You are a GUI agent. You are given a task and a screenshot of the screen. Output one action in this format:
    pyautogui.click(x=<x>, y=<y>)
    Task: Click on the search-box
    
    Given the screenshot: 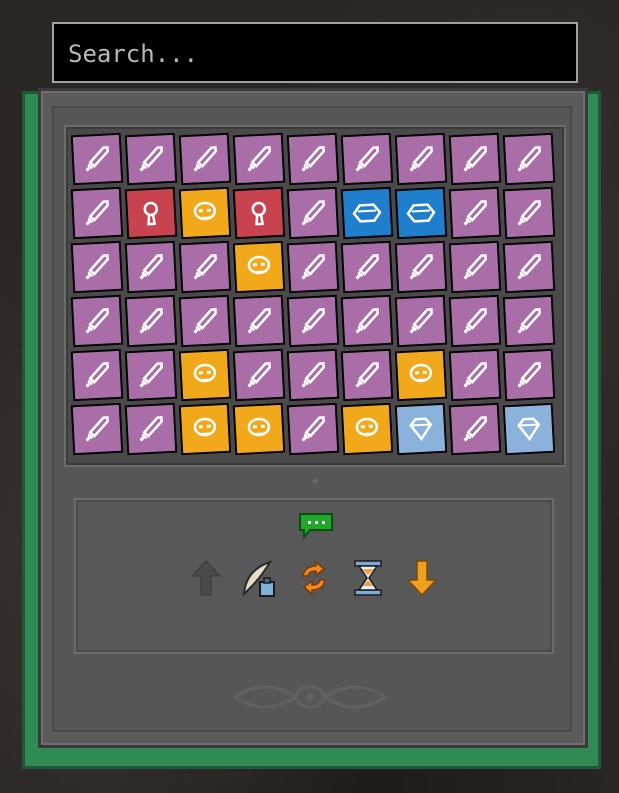 What is the action you would take?
    pyautogui.click(x=315, y=52)
    